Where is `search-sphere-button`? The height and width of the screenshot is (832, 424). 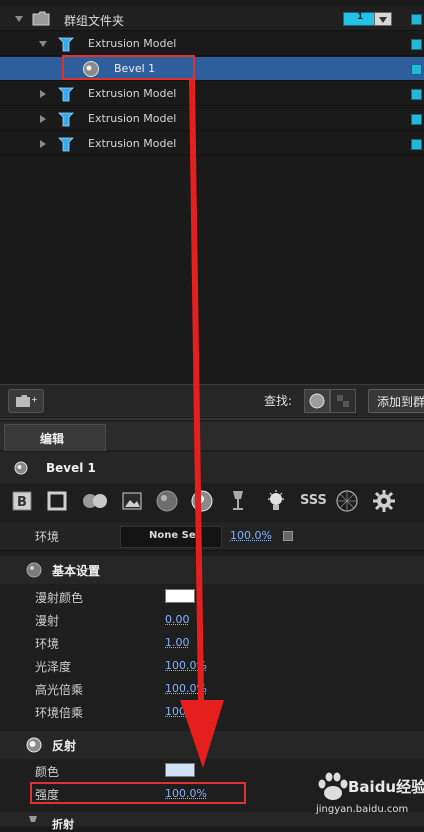 search-sphere-button is located at coordinates (317, 401).